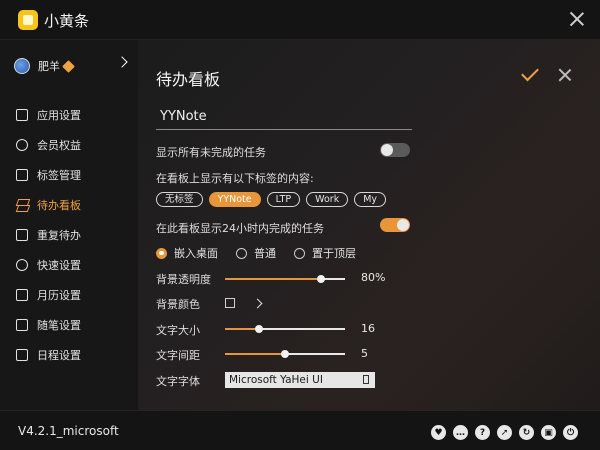 The height and width of the screenshot is (450, 600). What do you see at coordinates (366, 379) in the screenshot?
I see `font-picker-icon` at bounding box center [366, 379].